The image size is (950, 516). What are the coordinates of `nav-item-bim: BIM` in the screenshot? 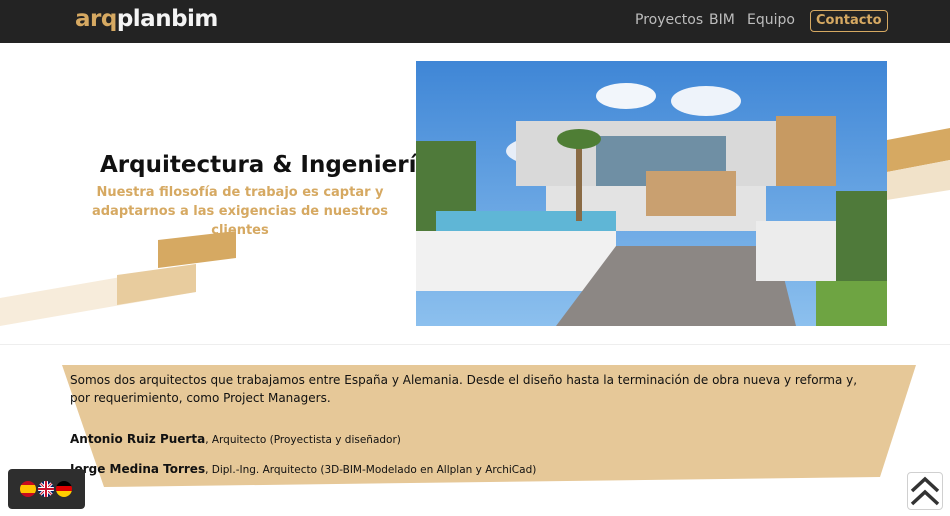 It's located at (722, 20).